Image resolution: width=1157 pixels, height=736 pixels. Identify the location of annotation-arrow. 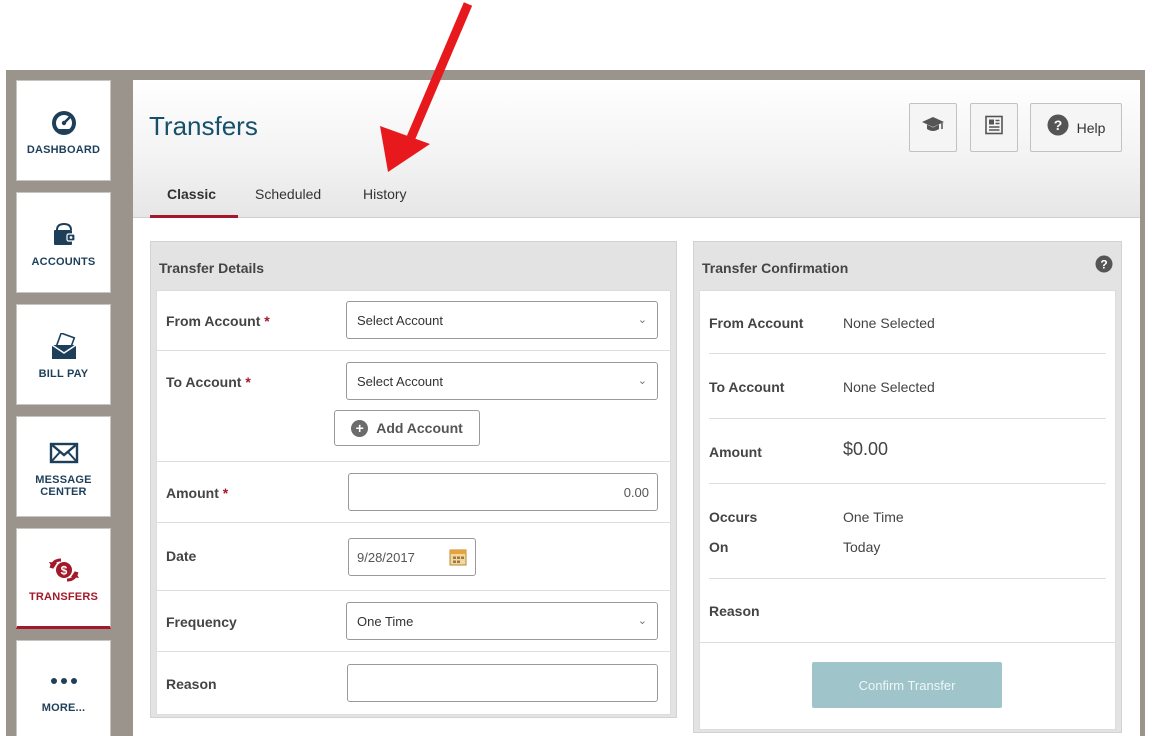
(426, 87).